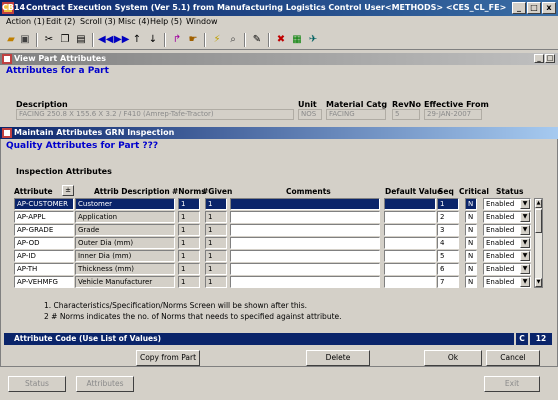  What do you see at coordinates (44, 230) in the screenshot?
I see `attribute-cell: AP-GRADE` at bounding box center [44, 230].